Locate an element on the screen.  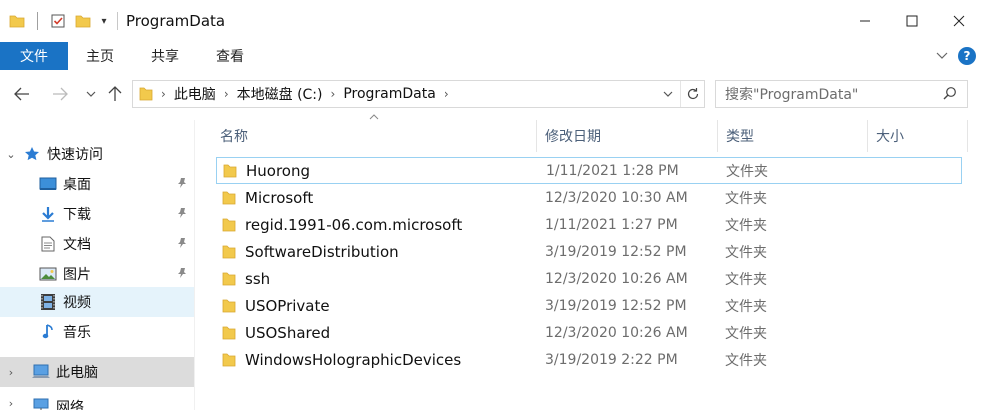
refresh-icon is located at coordinates (692, 94).